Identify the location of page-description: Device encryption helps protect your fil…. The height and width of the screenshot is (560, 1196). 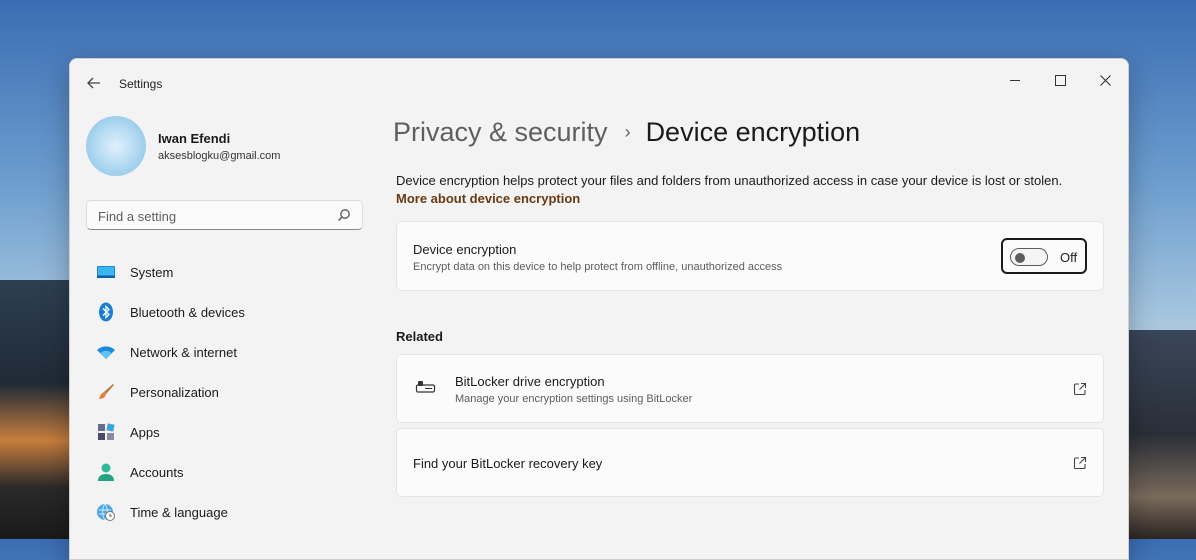
(741, 190).